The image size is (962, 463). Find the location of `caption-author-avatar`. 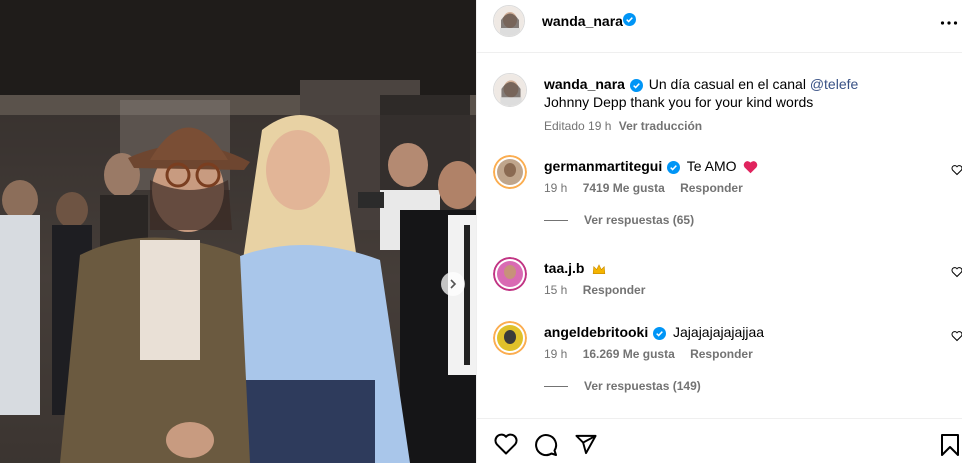

caption-author-avatar is located at coordinates (510, 90).